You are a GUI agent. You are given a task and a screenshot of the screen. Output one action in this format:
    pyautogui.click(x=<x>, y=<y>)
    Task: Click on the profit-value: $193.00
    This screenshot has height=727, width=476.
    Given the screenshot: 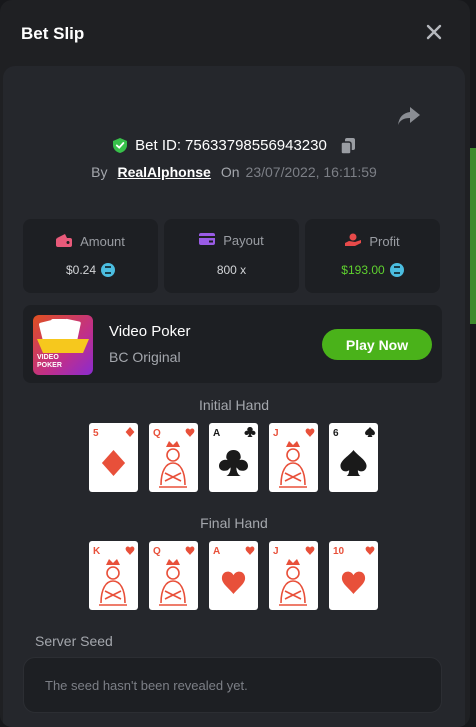 What is the action you would take?
    pyautogui.click(x=363, y=270)
    